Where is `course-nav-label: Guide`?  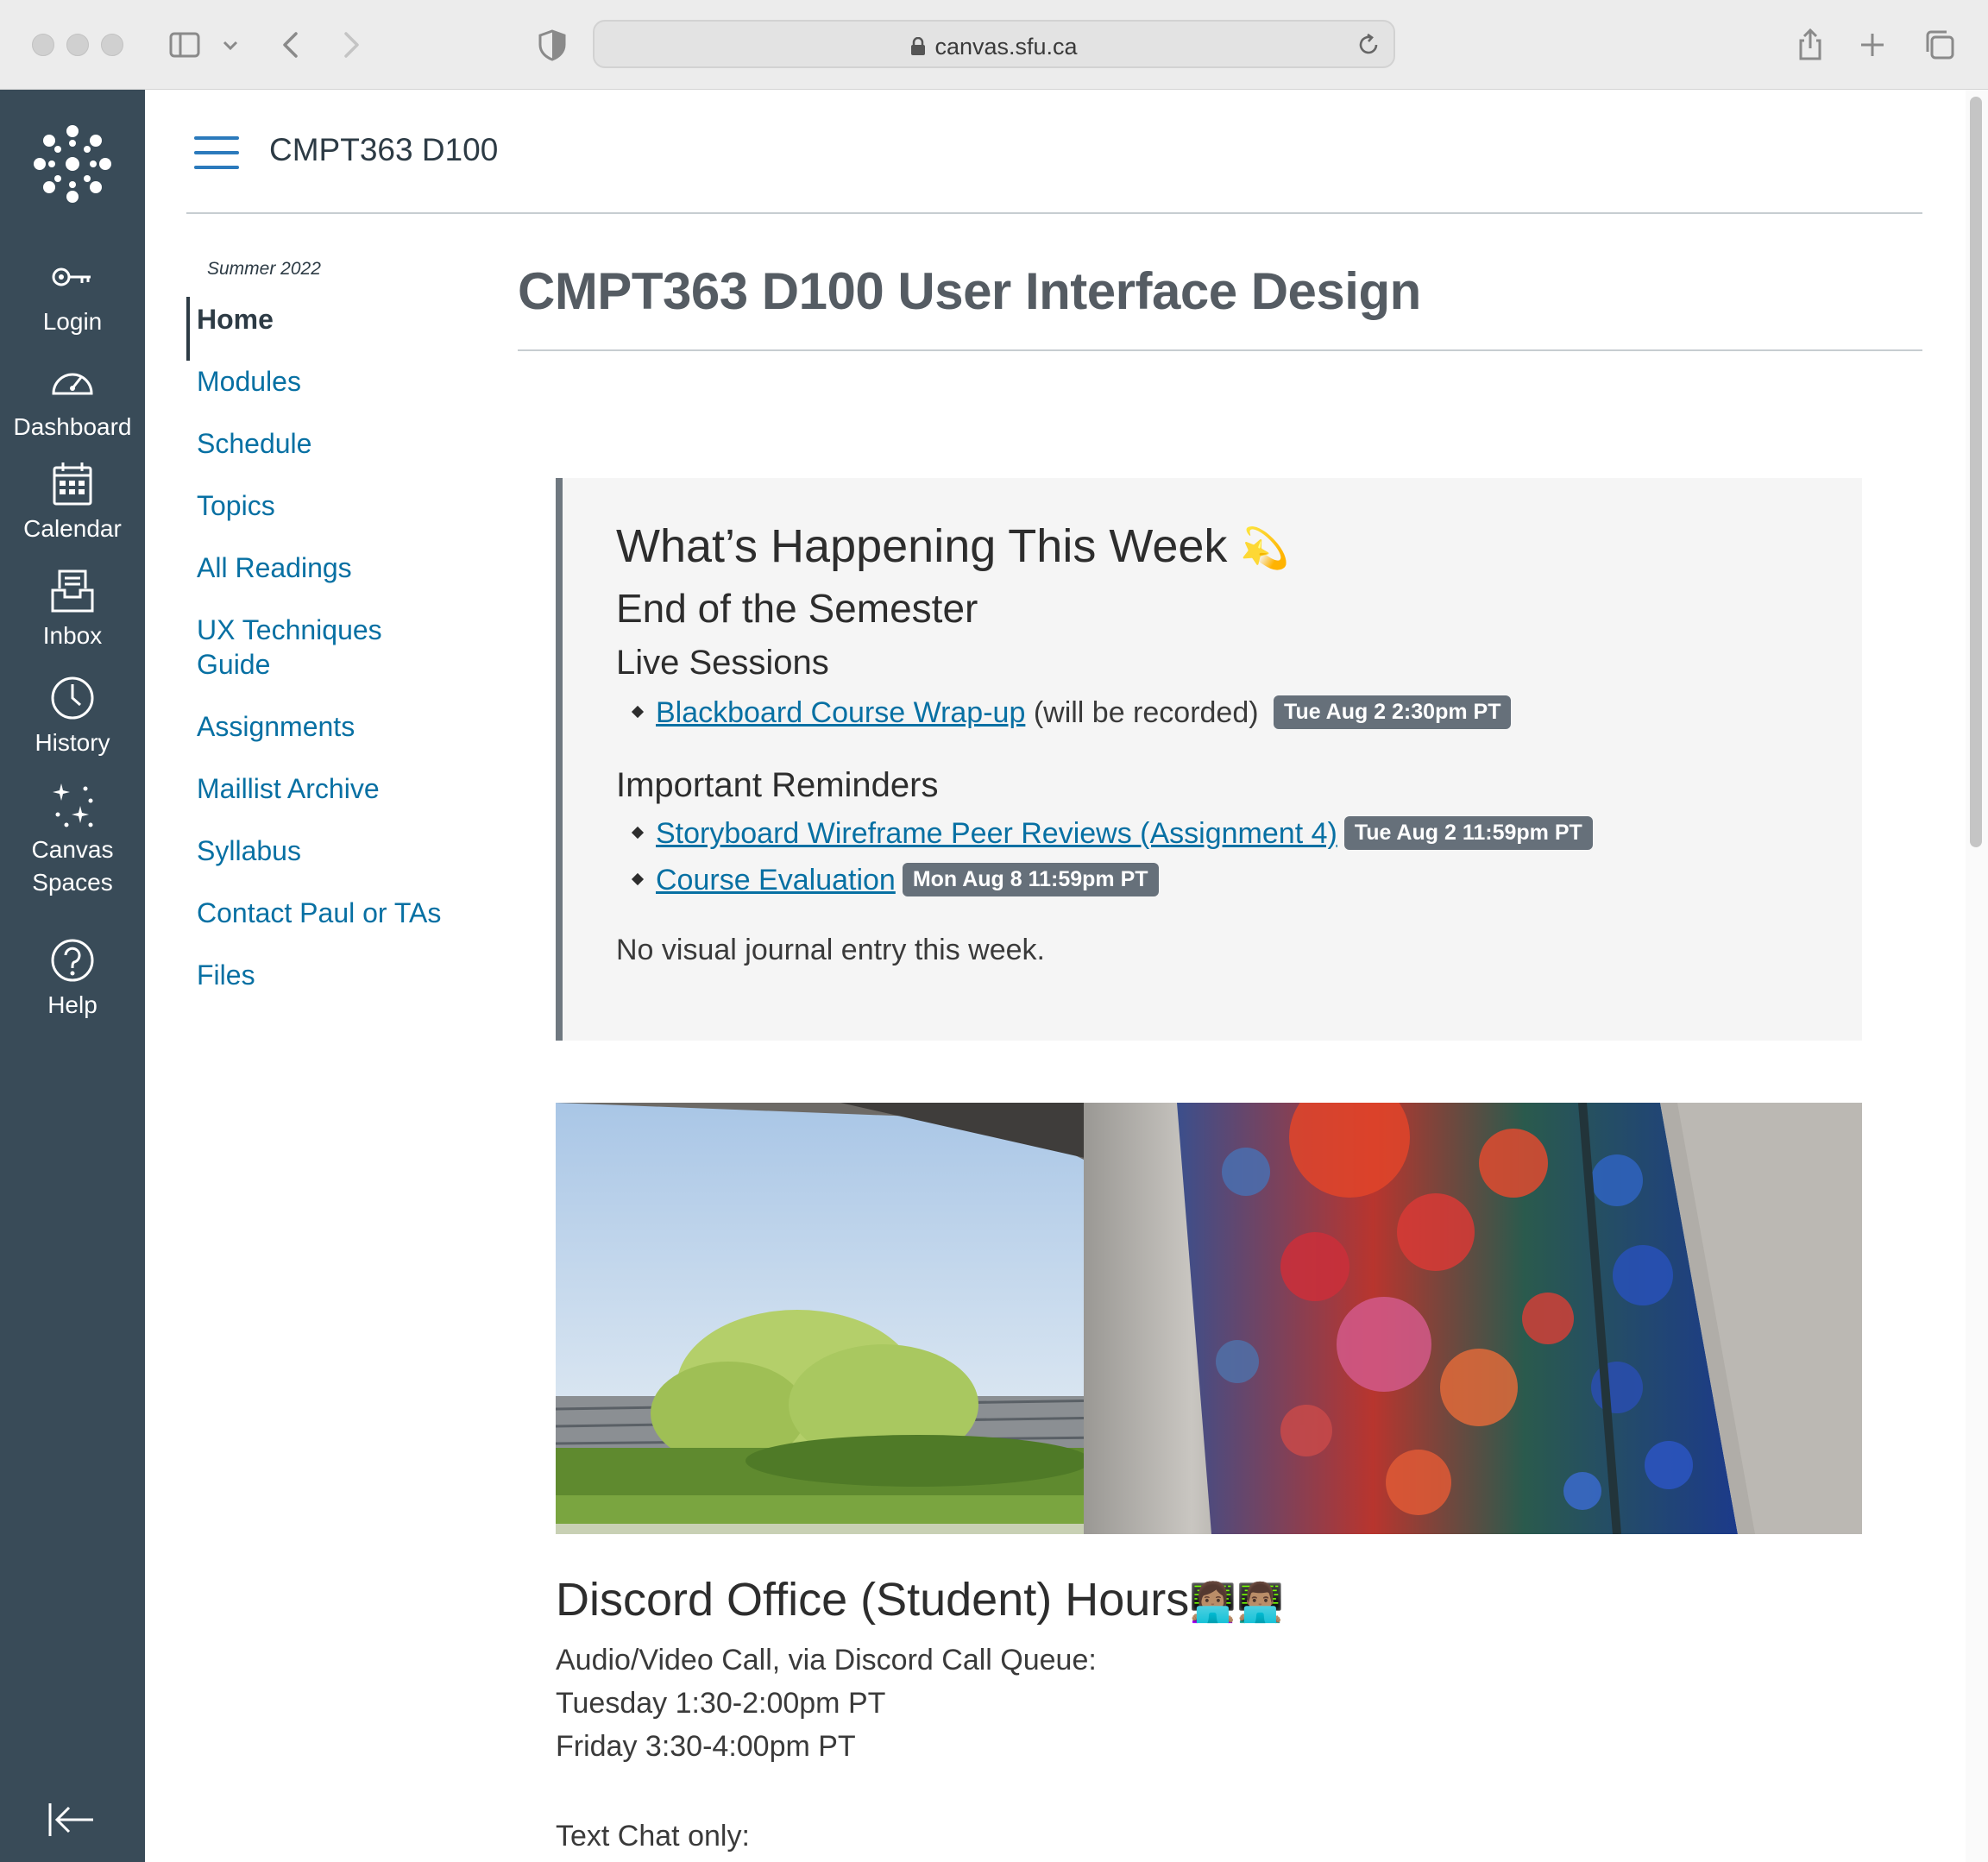
course-nav-label: Guide is located at coordinates (234, 664).